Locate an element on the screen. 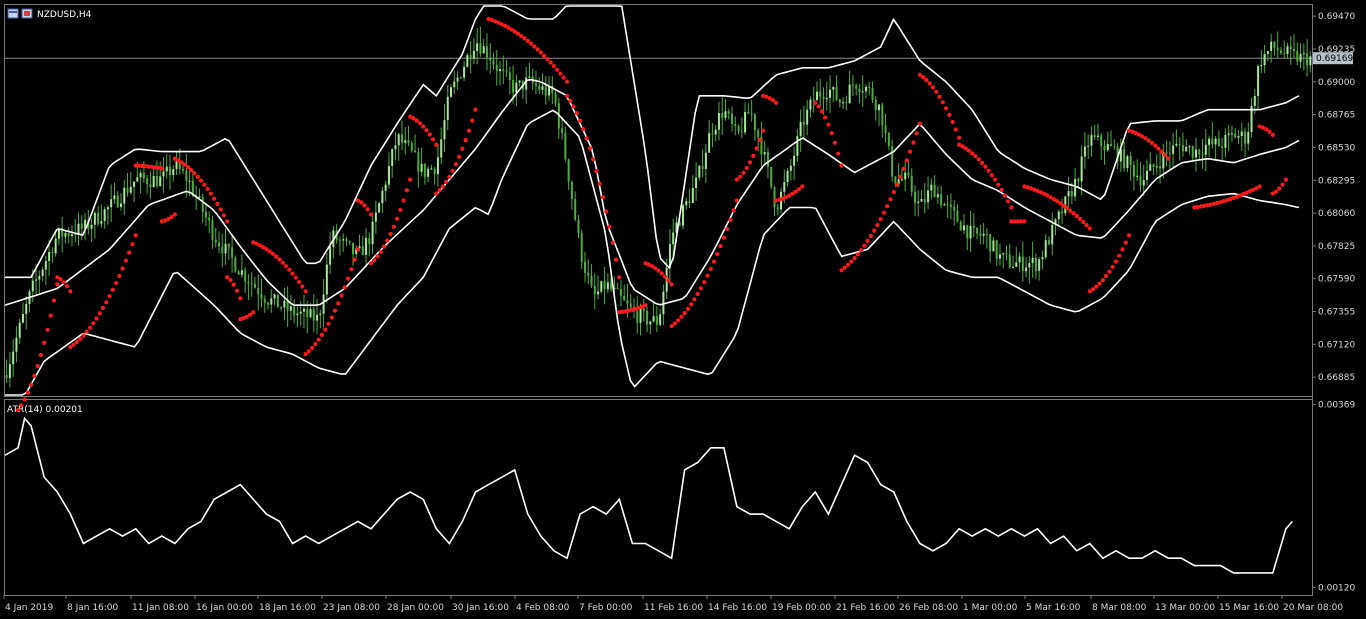  x-tick-label: 4 Feb 08:00 is located at coordinates (543, 608).